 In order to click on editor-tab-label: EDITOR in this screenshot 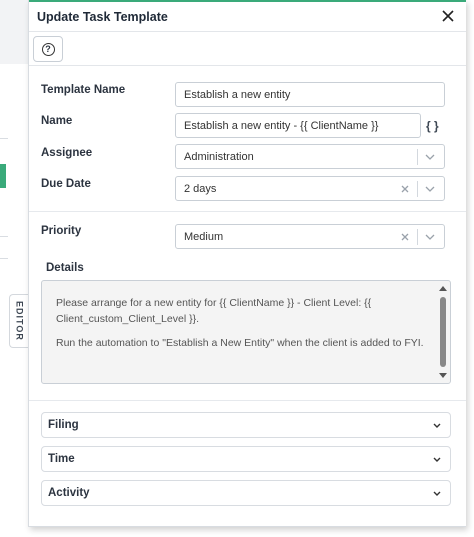, I will do `click(19, 321)`.